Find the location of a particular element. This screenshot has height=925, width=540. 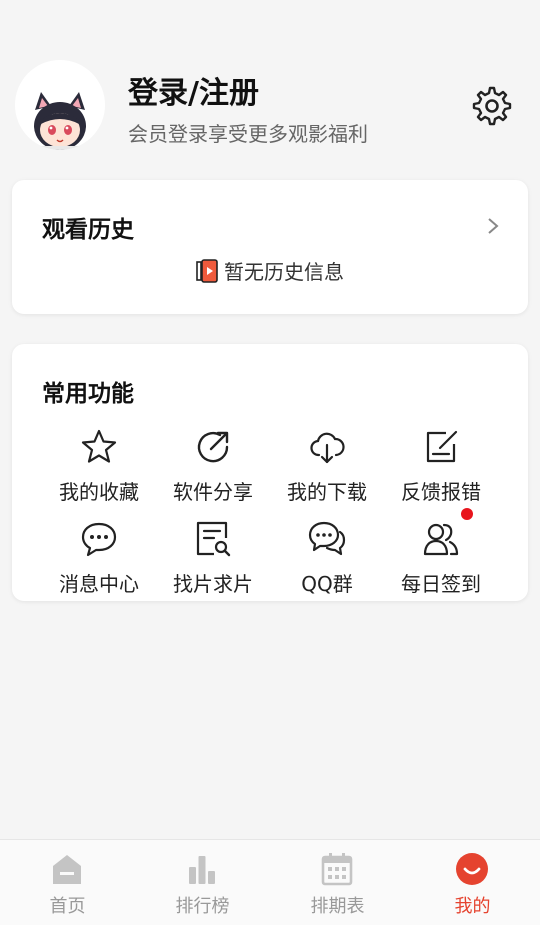

login-title: 登录/注册 is located at coordinates (193, 90).